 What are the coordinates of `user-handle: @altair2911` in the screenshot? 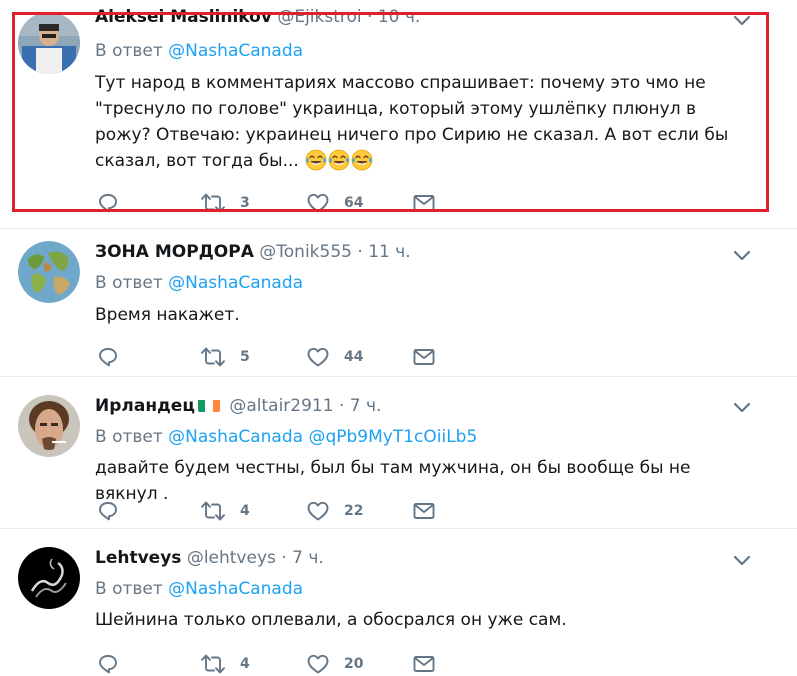 It's located at (281, 406).